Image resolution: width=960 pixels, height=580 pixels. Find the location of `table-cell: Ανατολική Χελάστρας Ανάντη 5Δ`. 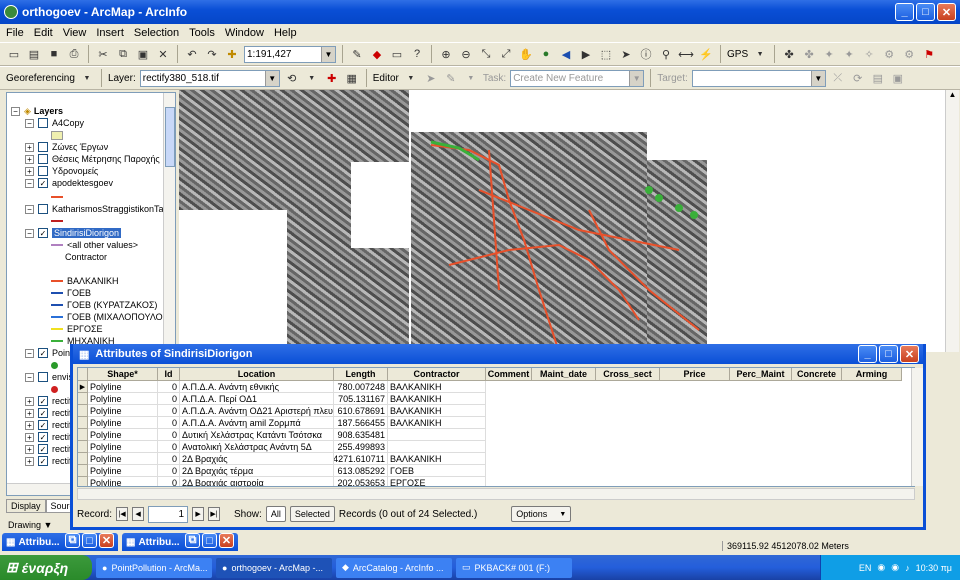

table-cell: Ανατολική Χελάστρας Ανάντη 5Δ is located at coordinates (257, 447).